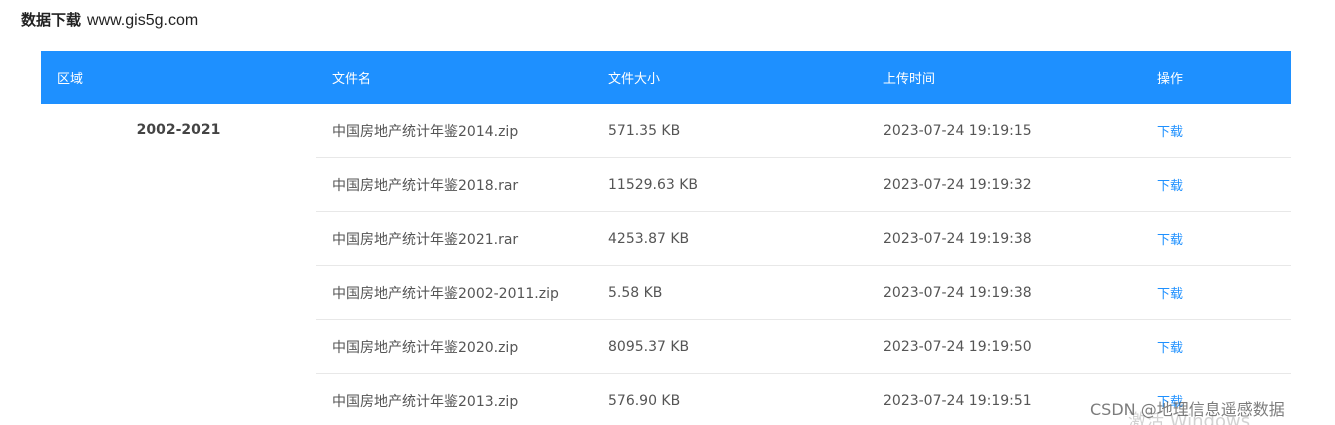 Image resolution: width=1335 pixels, height=425 pixels. Describe the element at coordinates (445, 293) in the screenshot. I see `file-name: 中国房地产统计年鉴2002-2011.zip` at that location.